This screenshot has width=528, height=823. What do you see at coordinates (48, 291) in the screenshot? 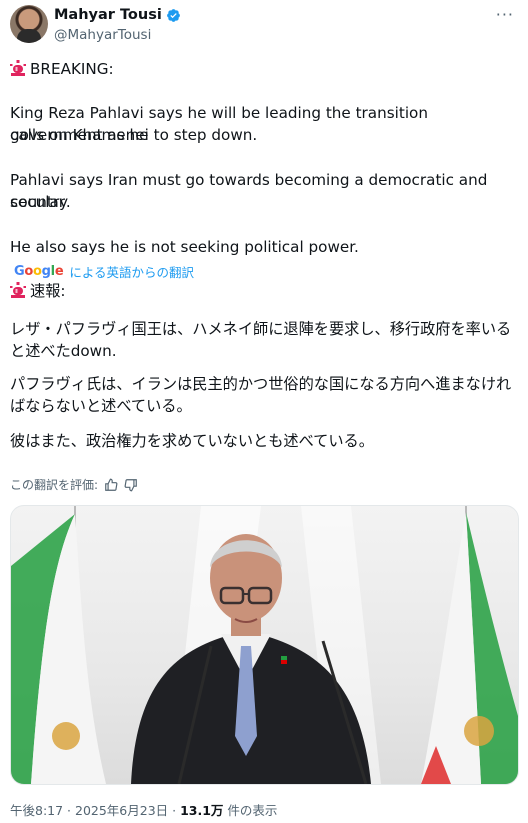
I see `translation-breaking: 速報:` at bounding box center [48, 291].